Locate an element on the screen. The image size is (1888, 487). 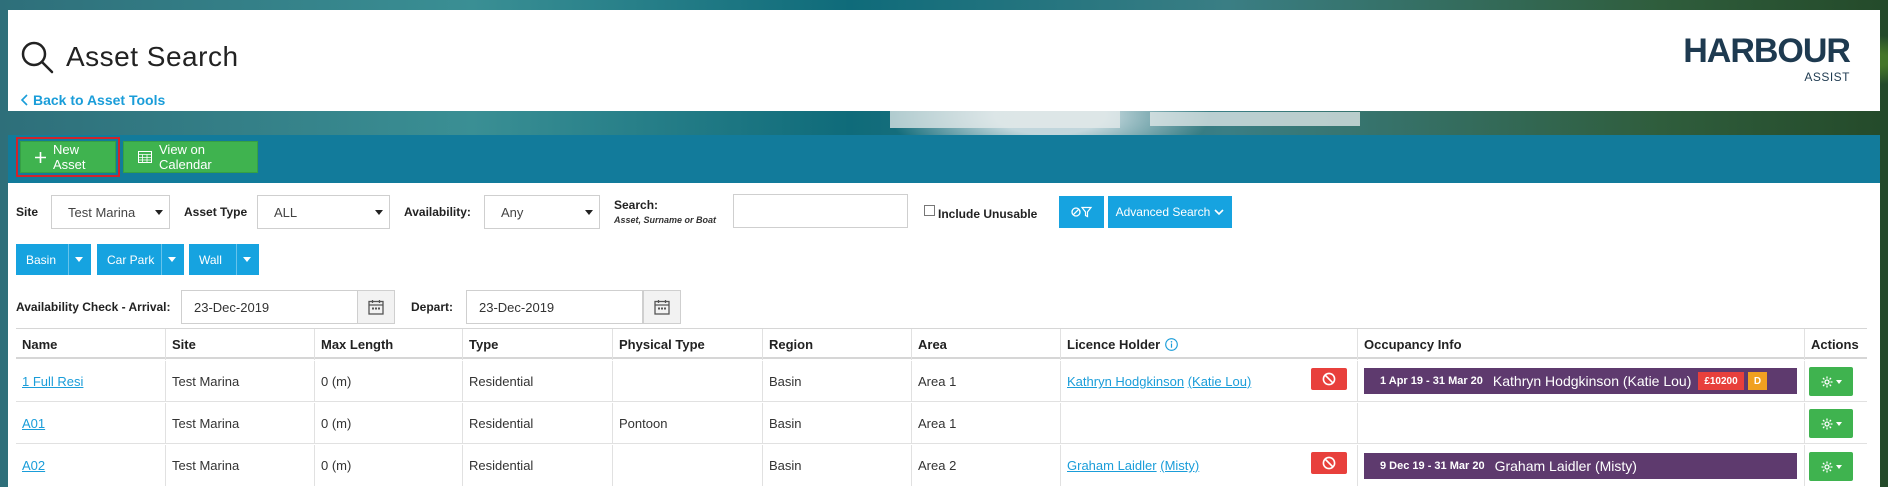
cell-site: Test Marina is located at coordinates (239, 381).